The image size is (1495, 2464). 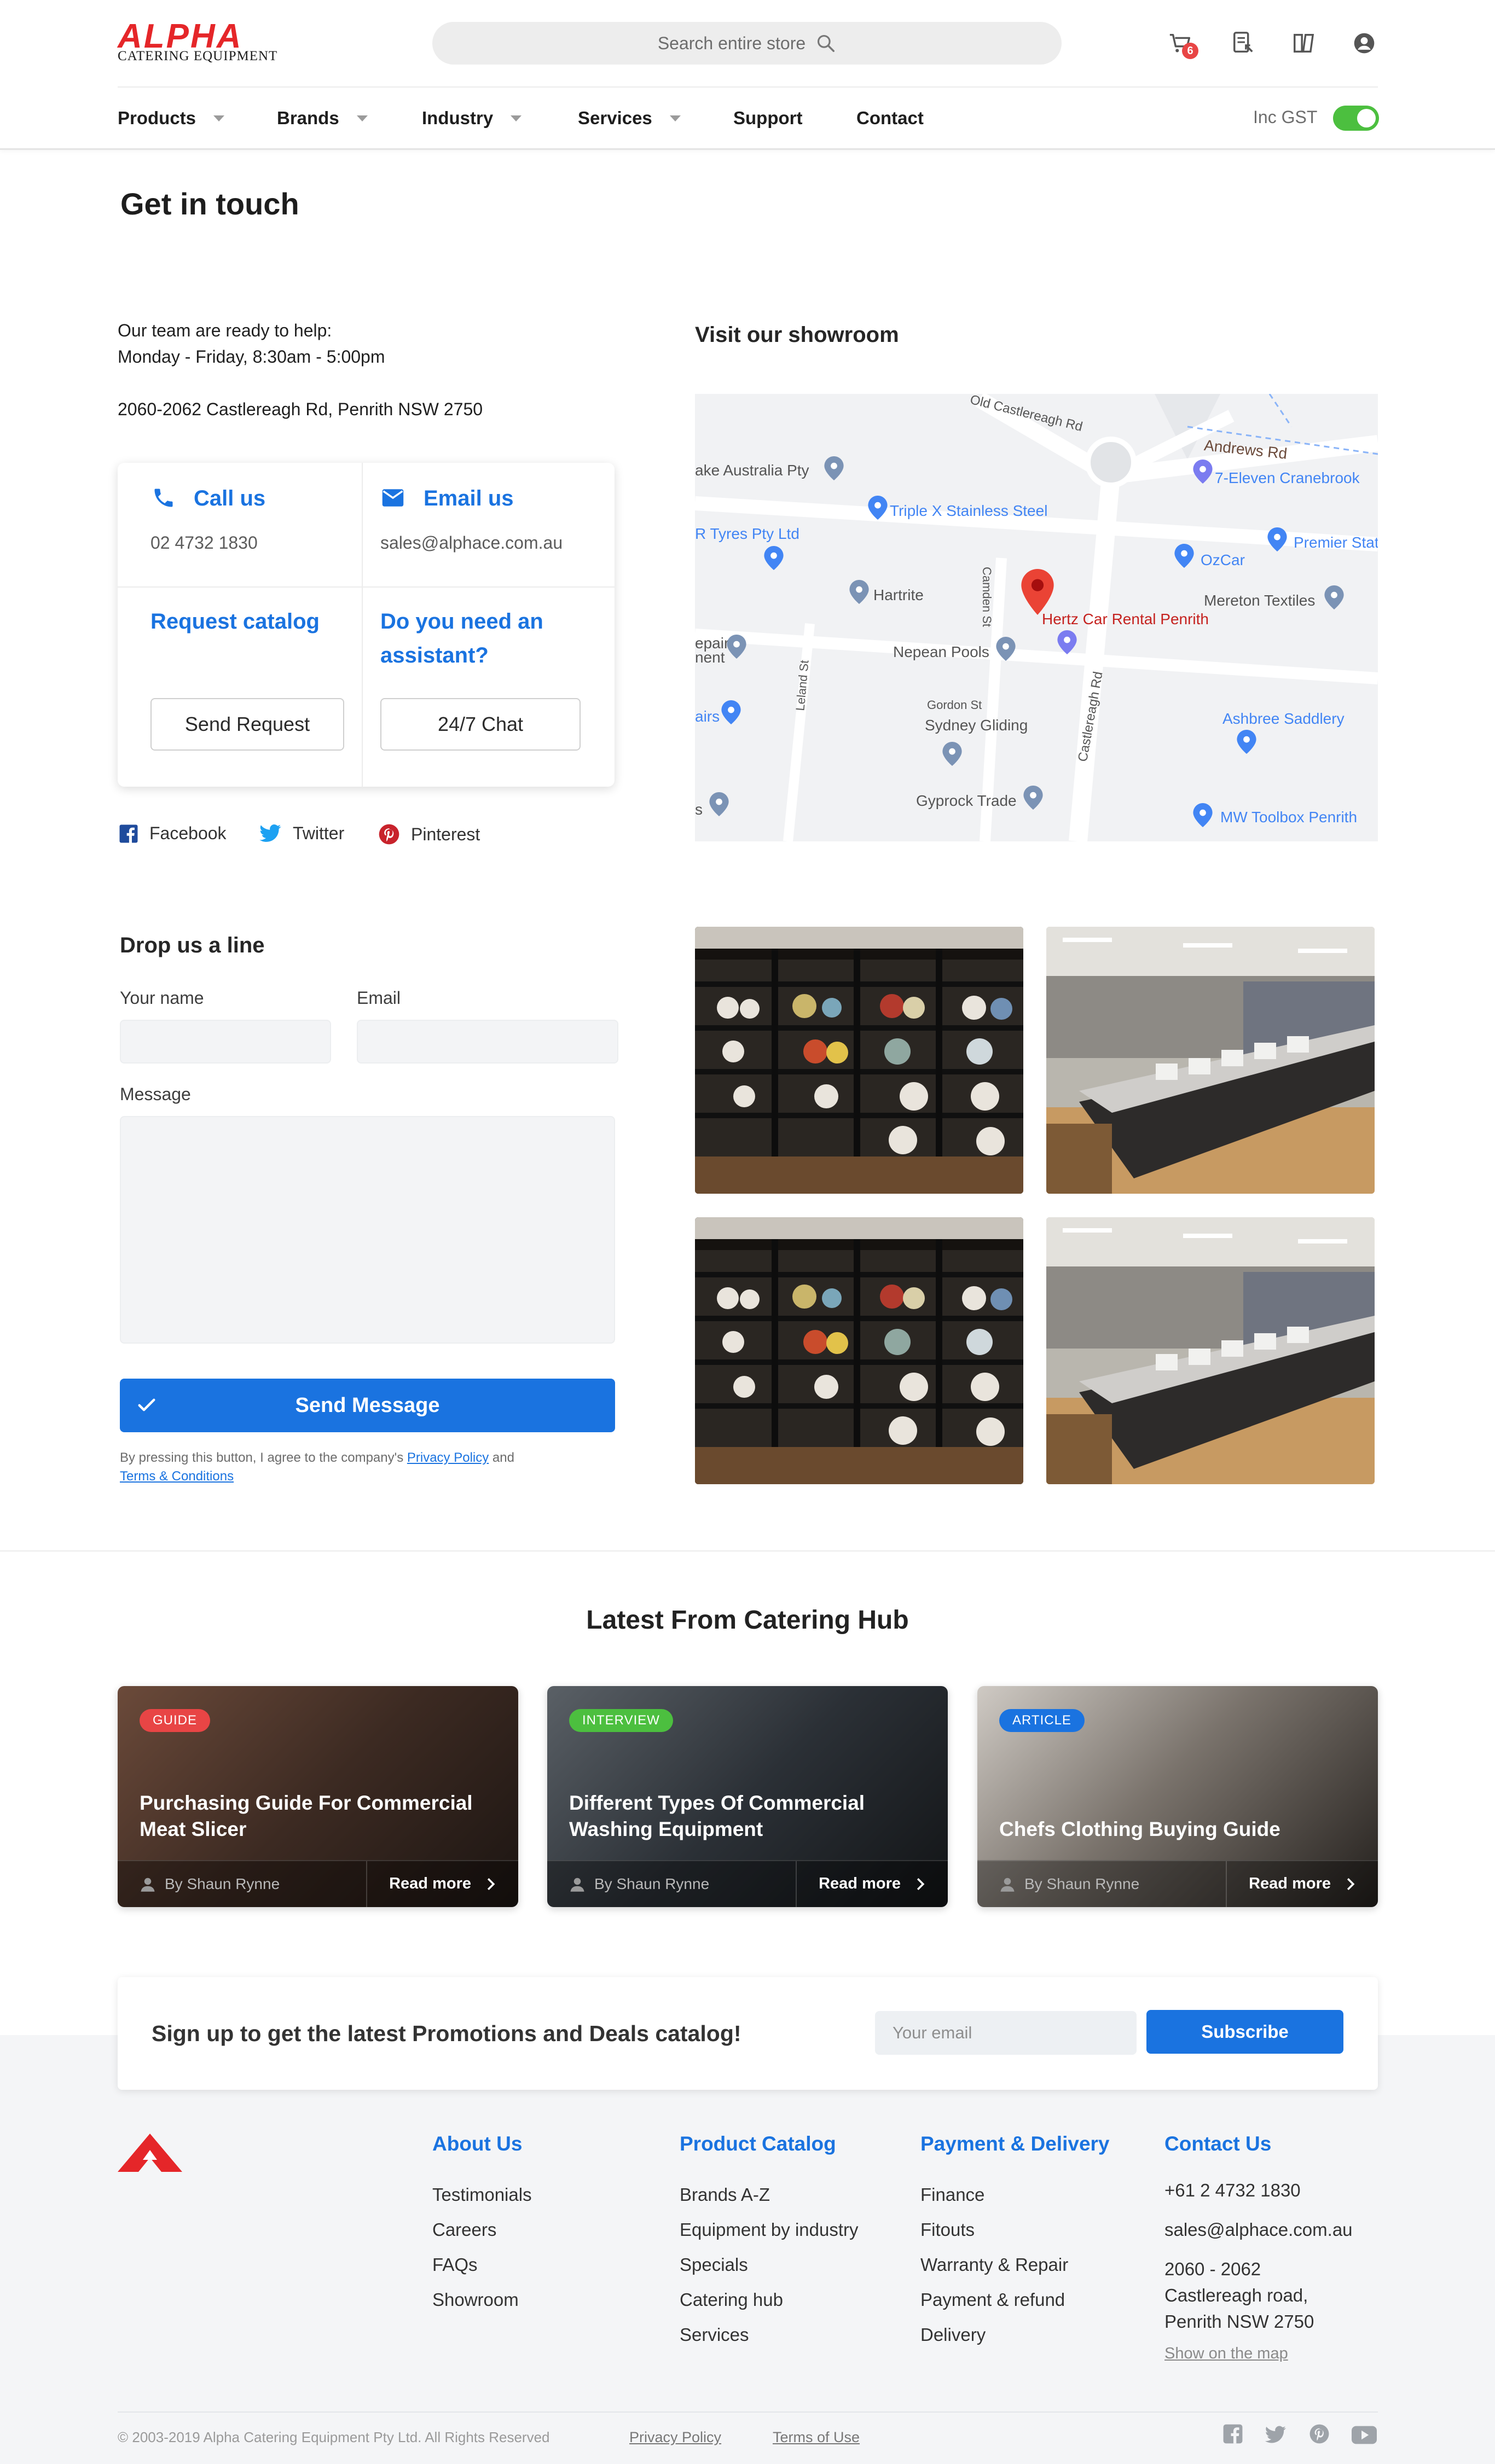 I want to click on compare-icon, so click(x=1304, y=43).